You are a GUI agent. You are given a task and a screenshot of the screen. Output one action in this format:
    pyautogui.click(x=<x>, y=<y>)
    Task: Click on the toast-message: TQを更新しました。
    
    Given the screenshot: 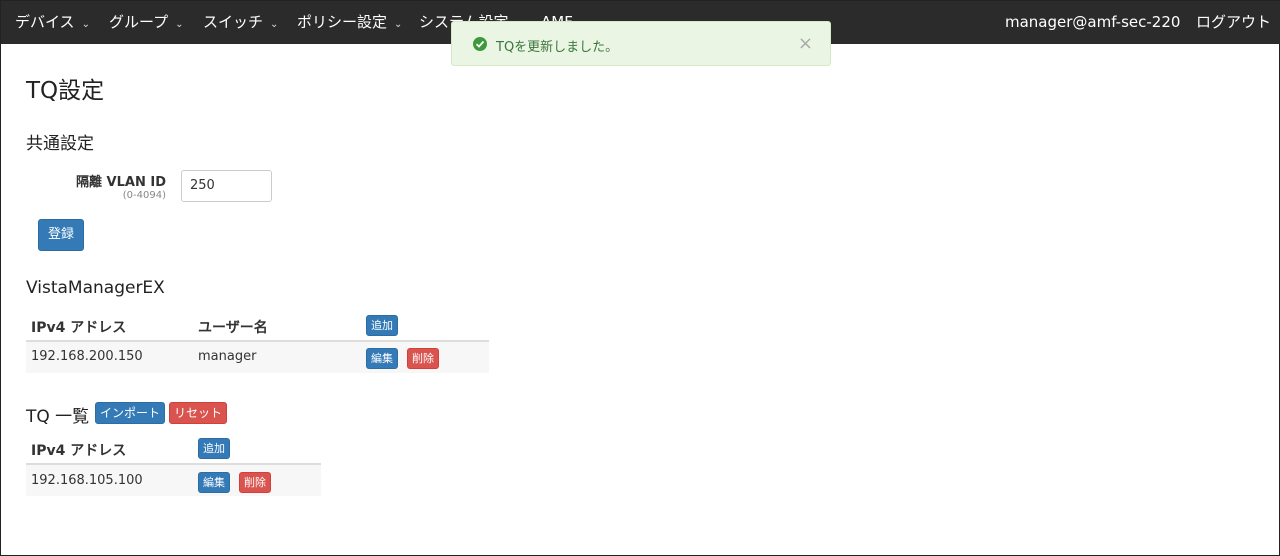 What is the action you would take?
    pyautogui.click(x=557, y=47)
    